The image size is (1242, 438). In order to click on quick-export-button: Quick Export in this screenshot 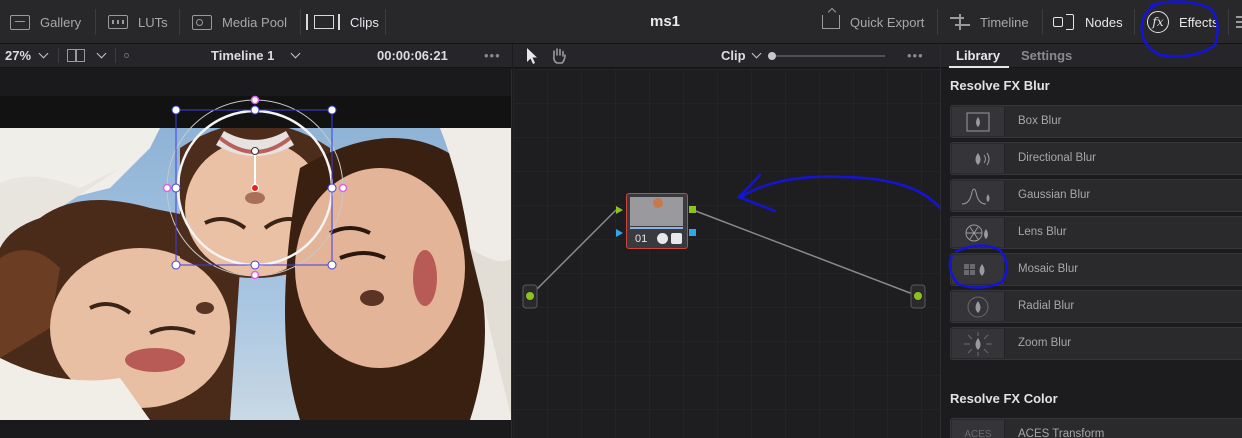, I will do `click(873, 22)`.